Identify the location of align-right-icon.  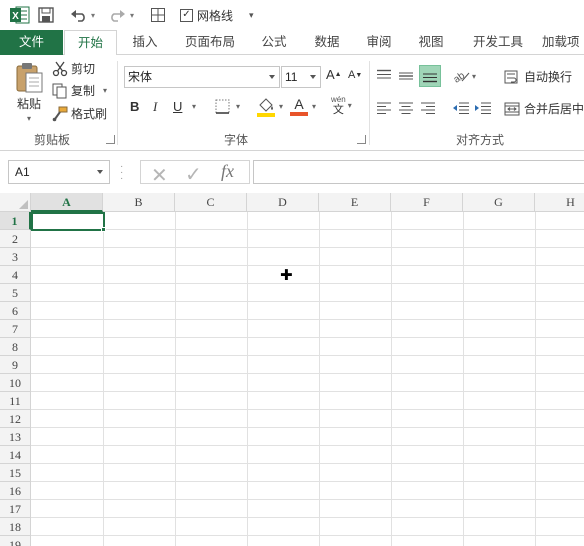
(428, 108).